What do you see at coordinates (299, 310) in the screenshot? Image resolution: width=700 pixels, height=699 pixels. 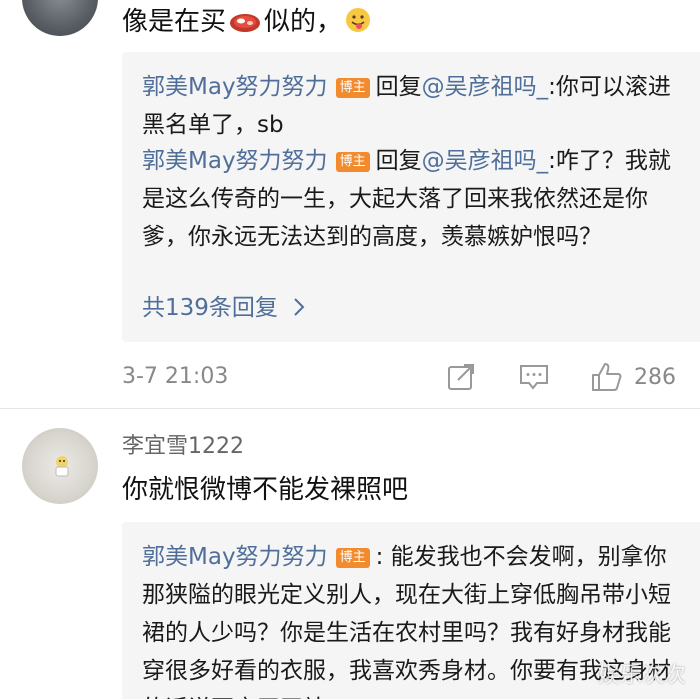 I see `chevron-right-icon` at bounding box center [299, 310].